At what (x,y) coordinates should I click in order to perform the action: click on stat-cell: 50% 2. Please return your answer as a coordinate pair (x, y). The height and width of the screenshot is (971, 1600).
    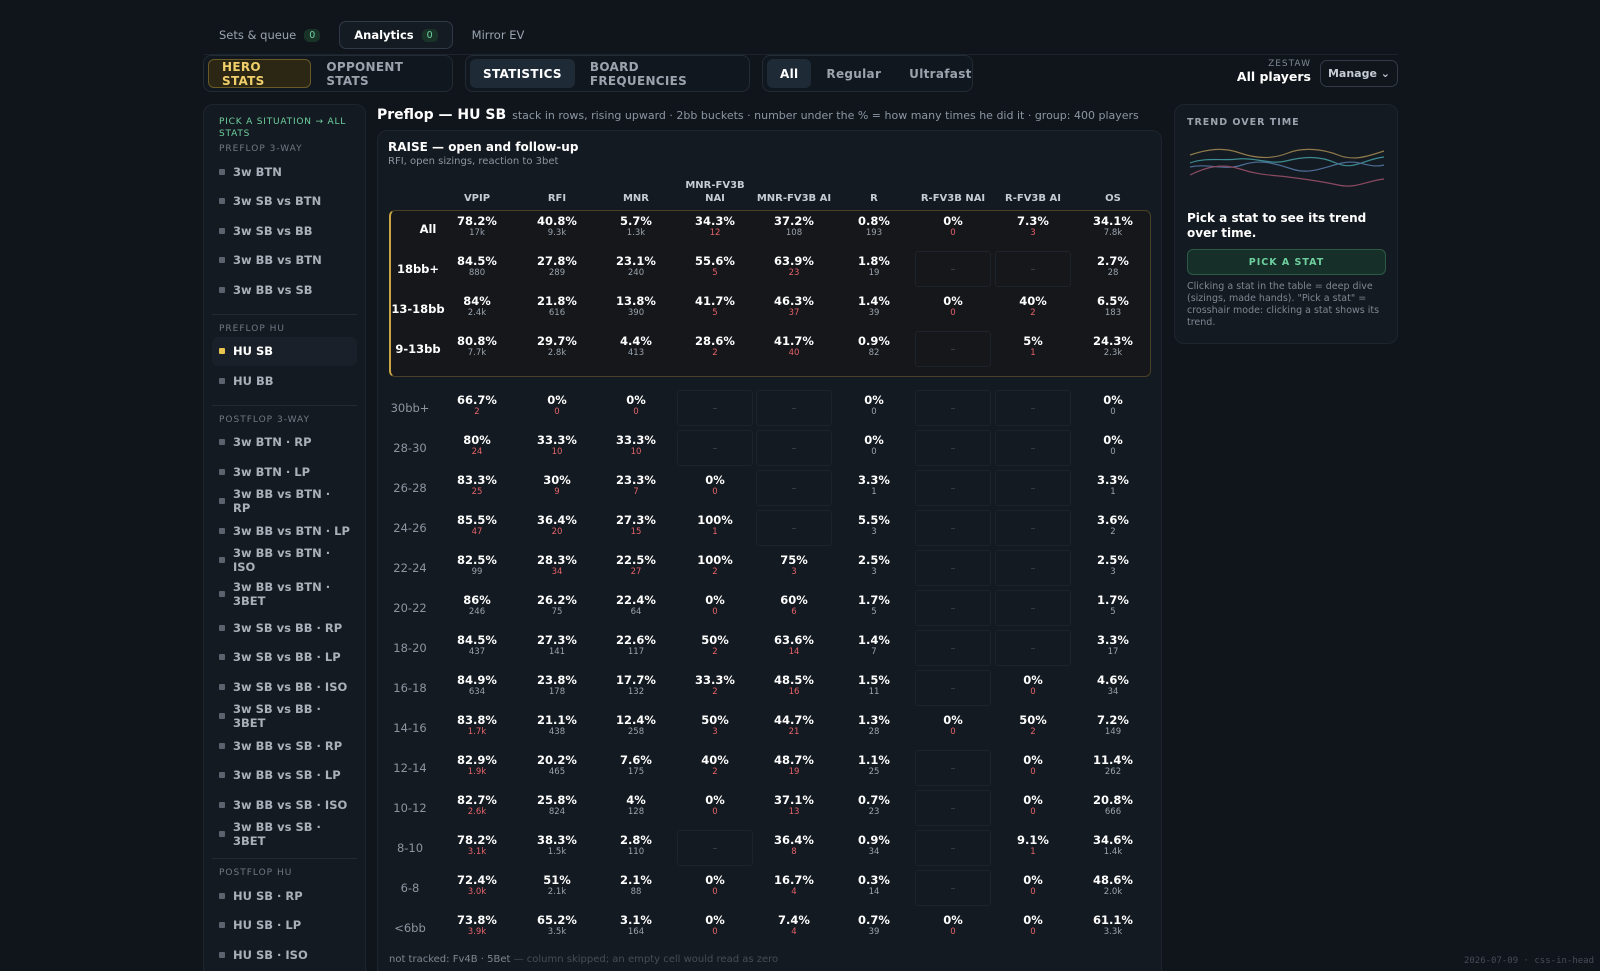
    Looking at the image, I should click on (715, 648).